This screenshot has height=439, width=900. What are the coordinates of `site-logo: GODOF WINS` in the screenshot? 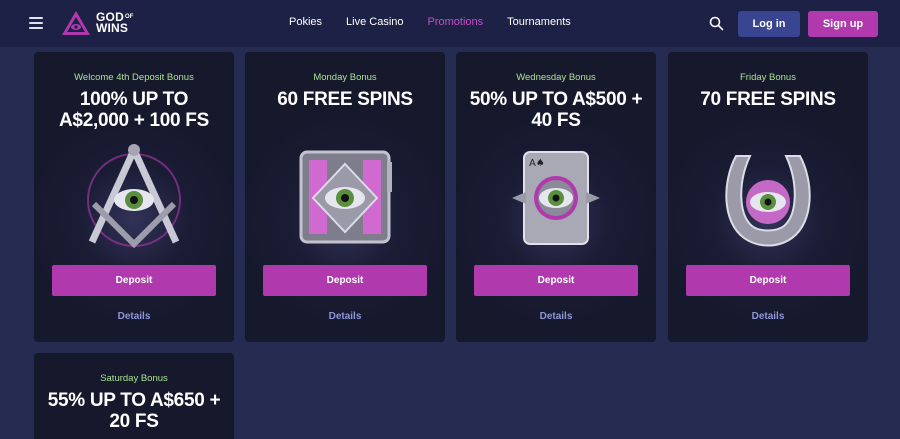 It's located at (97, 23).